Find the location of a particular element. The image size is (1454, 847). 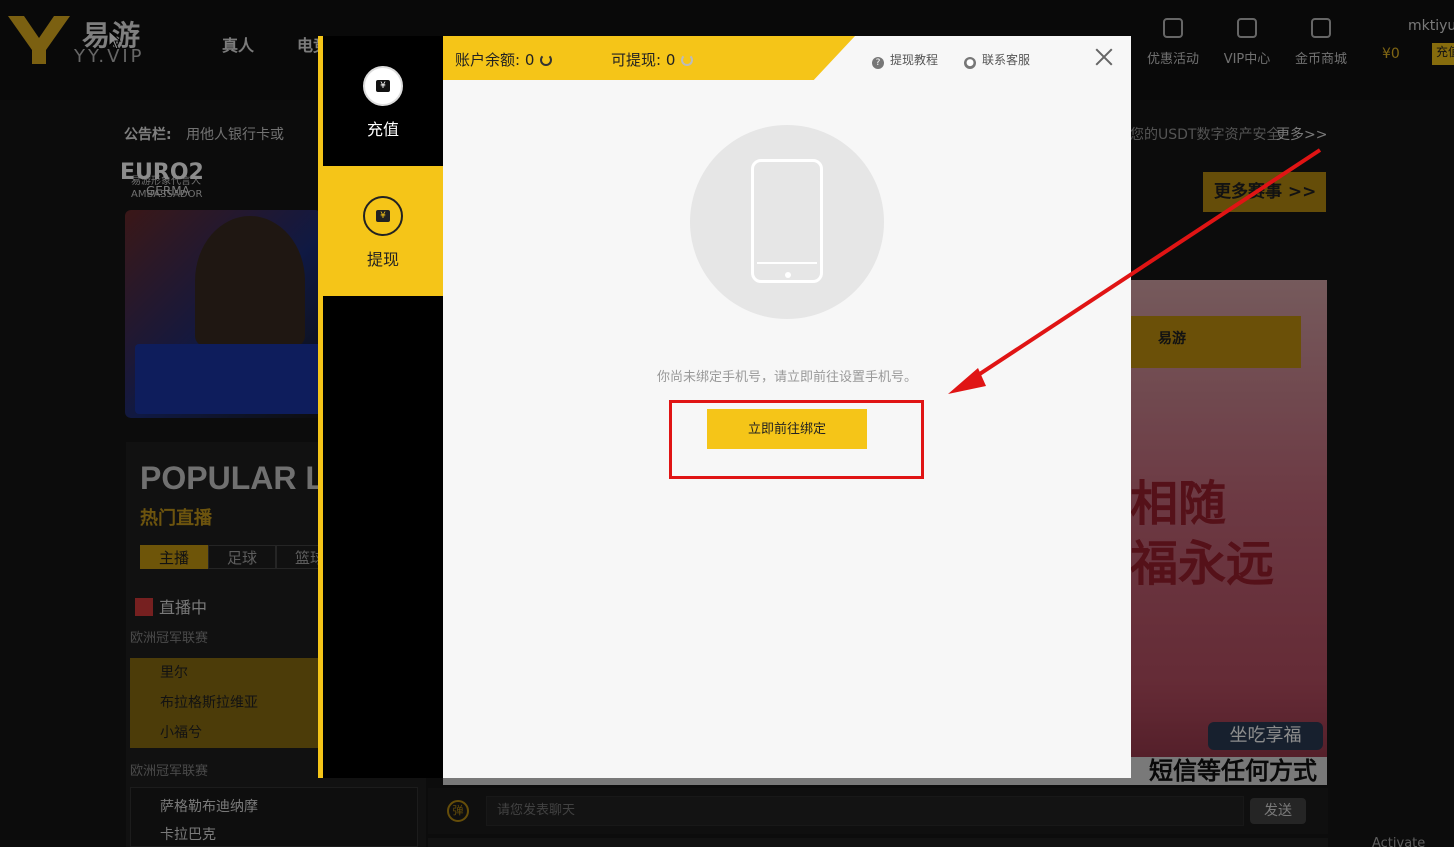

account-balance: 账户余额: 0 is located at coordinates (504, 59).